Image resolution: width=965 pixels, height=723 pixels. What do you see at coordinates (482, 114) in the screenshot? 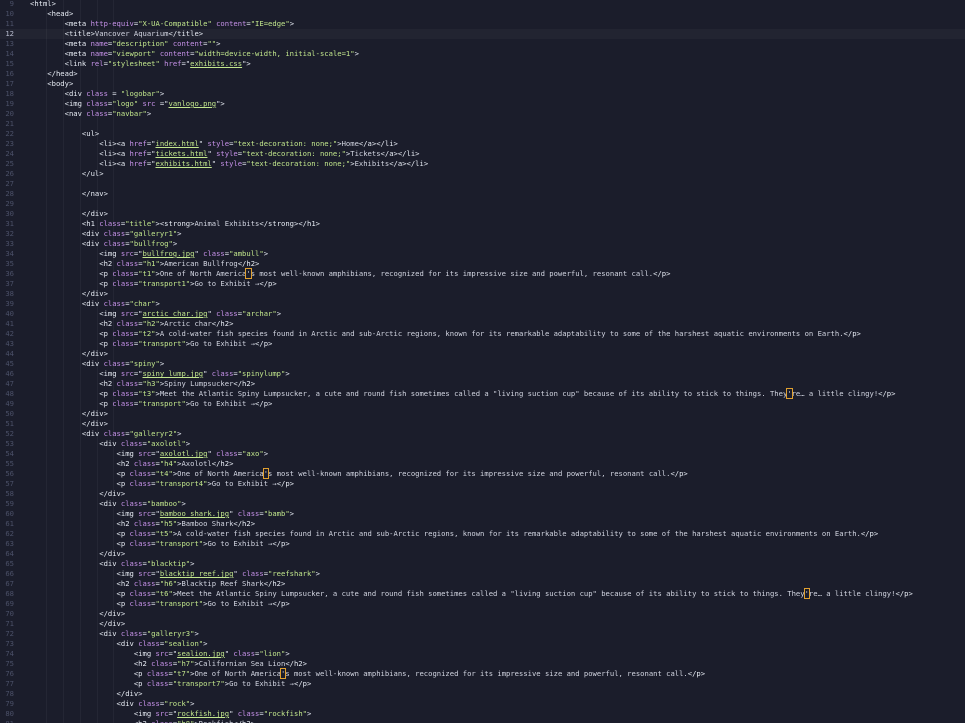
I see `code-line: 20 <nav class="navbar">` at bounding box center [482, 114].